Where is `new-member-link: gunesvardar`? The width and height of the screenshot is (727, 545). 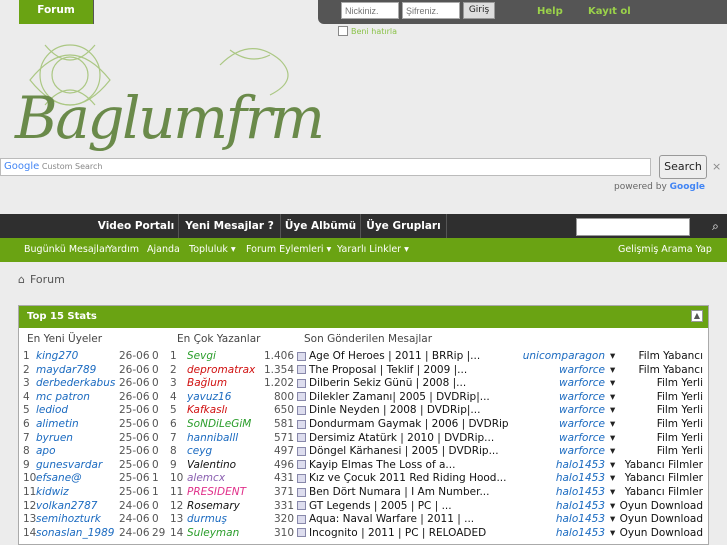
new-member-link: gunesvardar is located at coordinates (77, 466).